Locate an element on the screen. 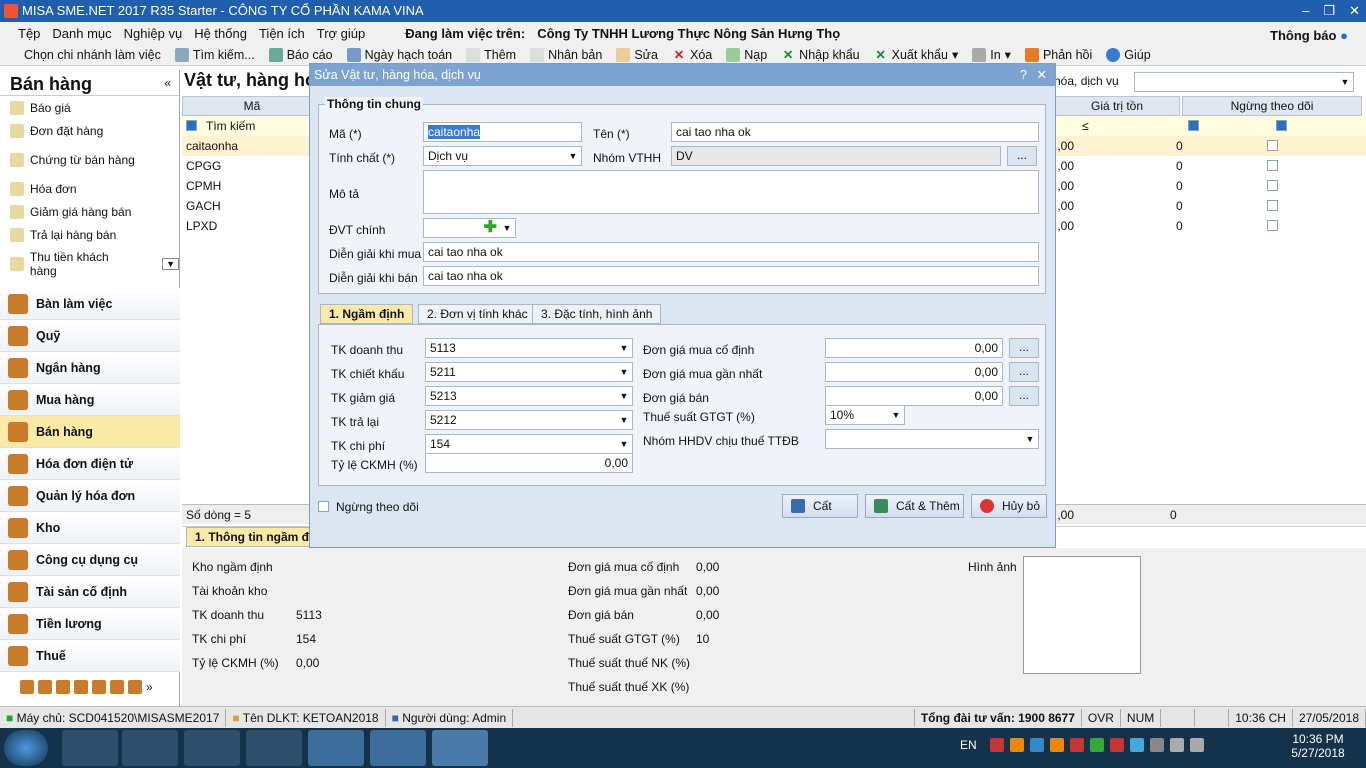 The height and width of the screenshot is (768, 1366). zalo-icon is located at coordinates (336, 748).